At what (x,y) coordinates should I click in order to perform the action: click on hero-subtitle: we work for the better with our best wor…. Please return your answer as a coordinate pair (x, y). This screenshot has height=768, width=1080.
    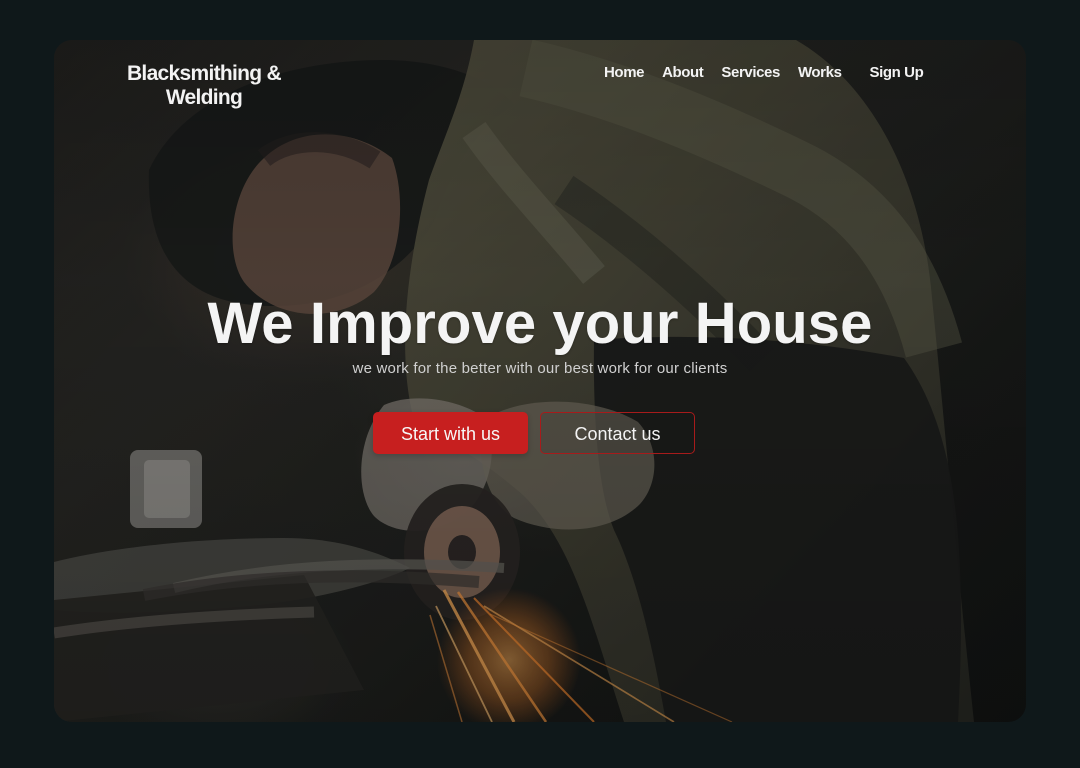
    Looking at the image, I should click on (540, 368).